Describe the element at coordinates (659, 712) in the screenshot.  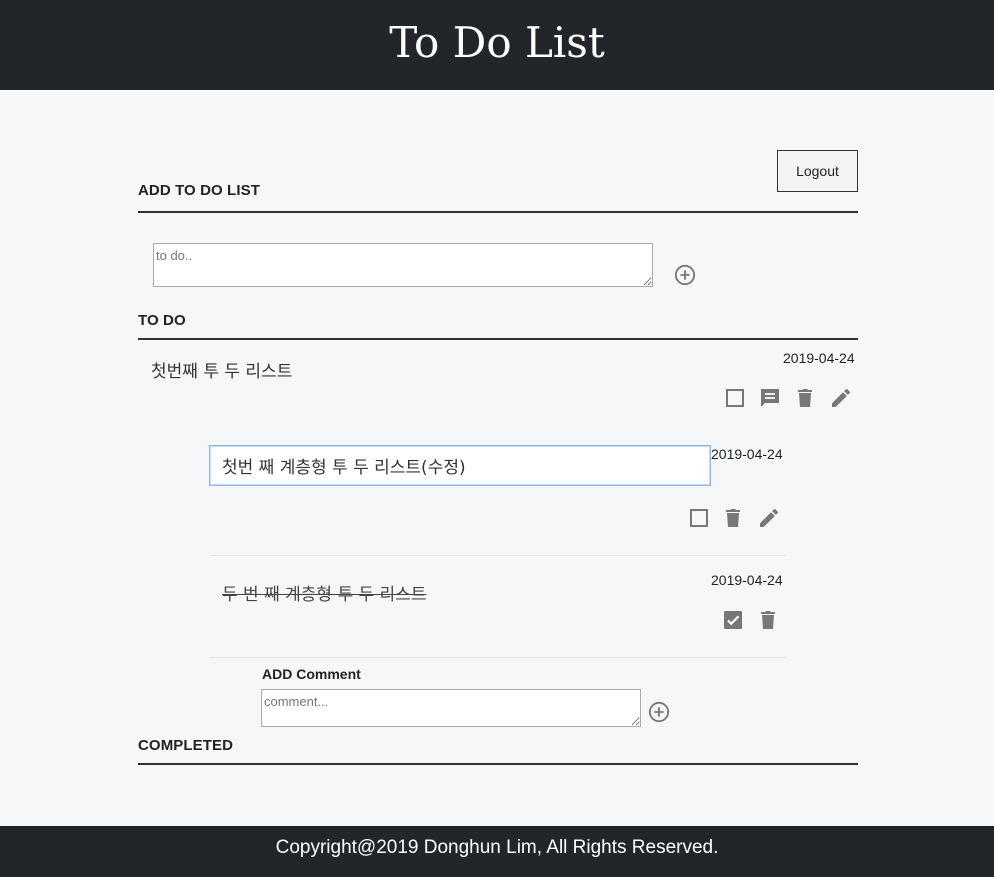
I see `add-comment-icon` at that location.